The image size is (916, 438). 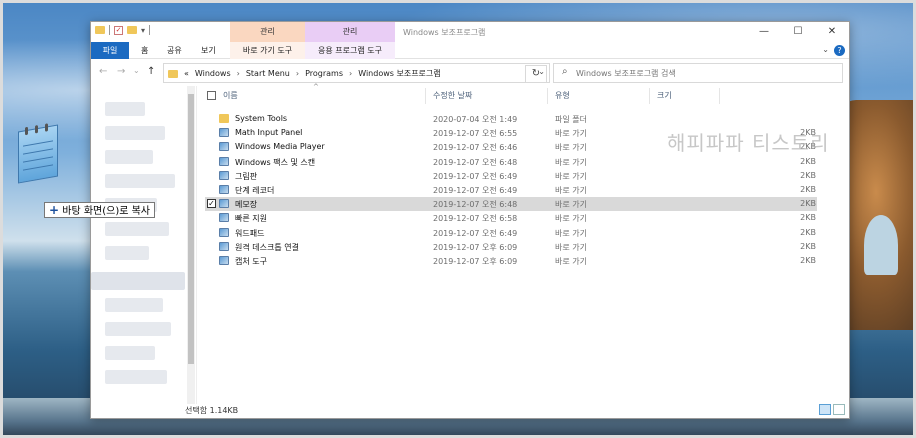 I want to click on select-all-checkbox, so click(x=211, y=95).